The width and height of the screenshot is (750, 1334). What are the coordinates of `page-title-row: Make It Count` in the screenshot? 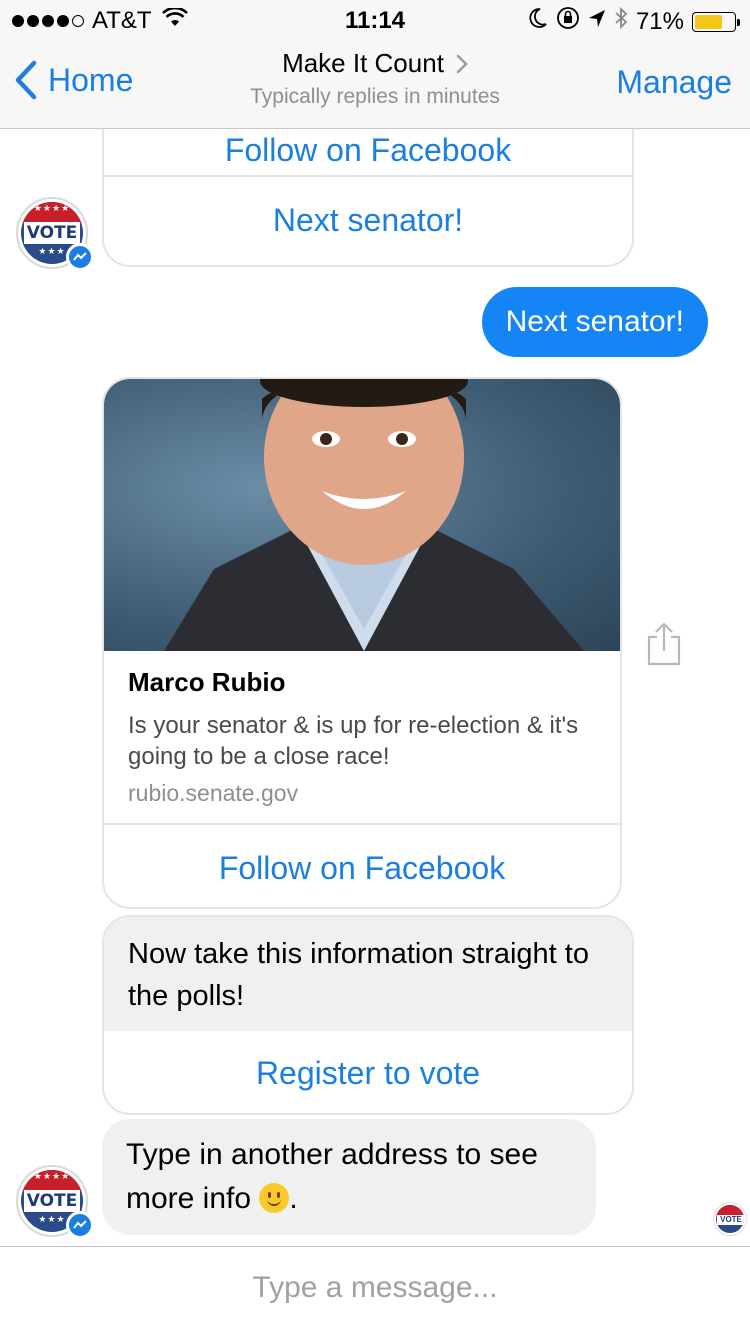 It's located at (375, 63).